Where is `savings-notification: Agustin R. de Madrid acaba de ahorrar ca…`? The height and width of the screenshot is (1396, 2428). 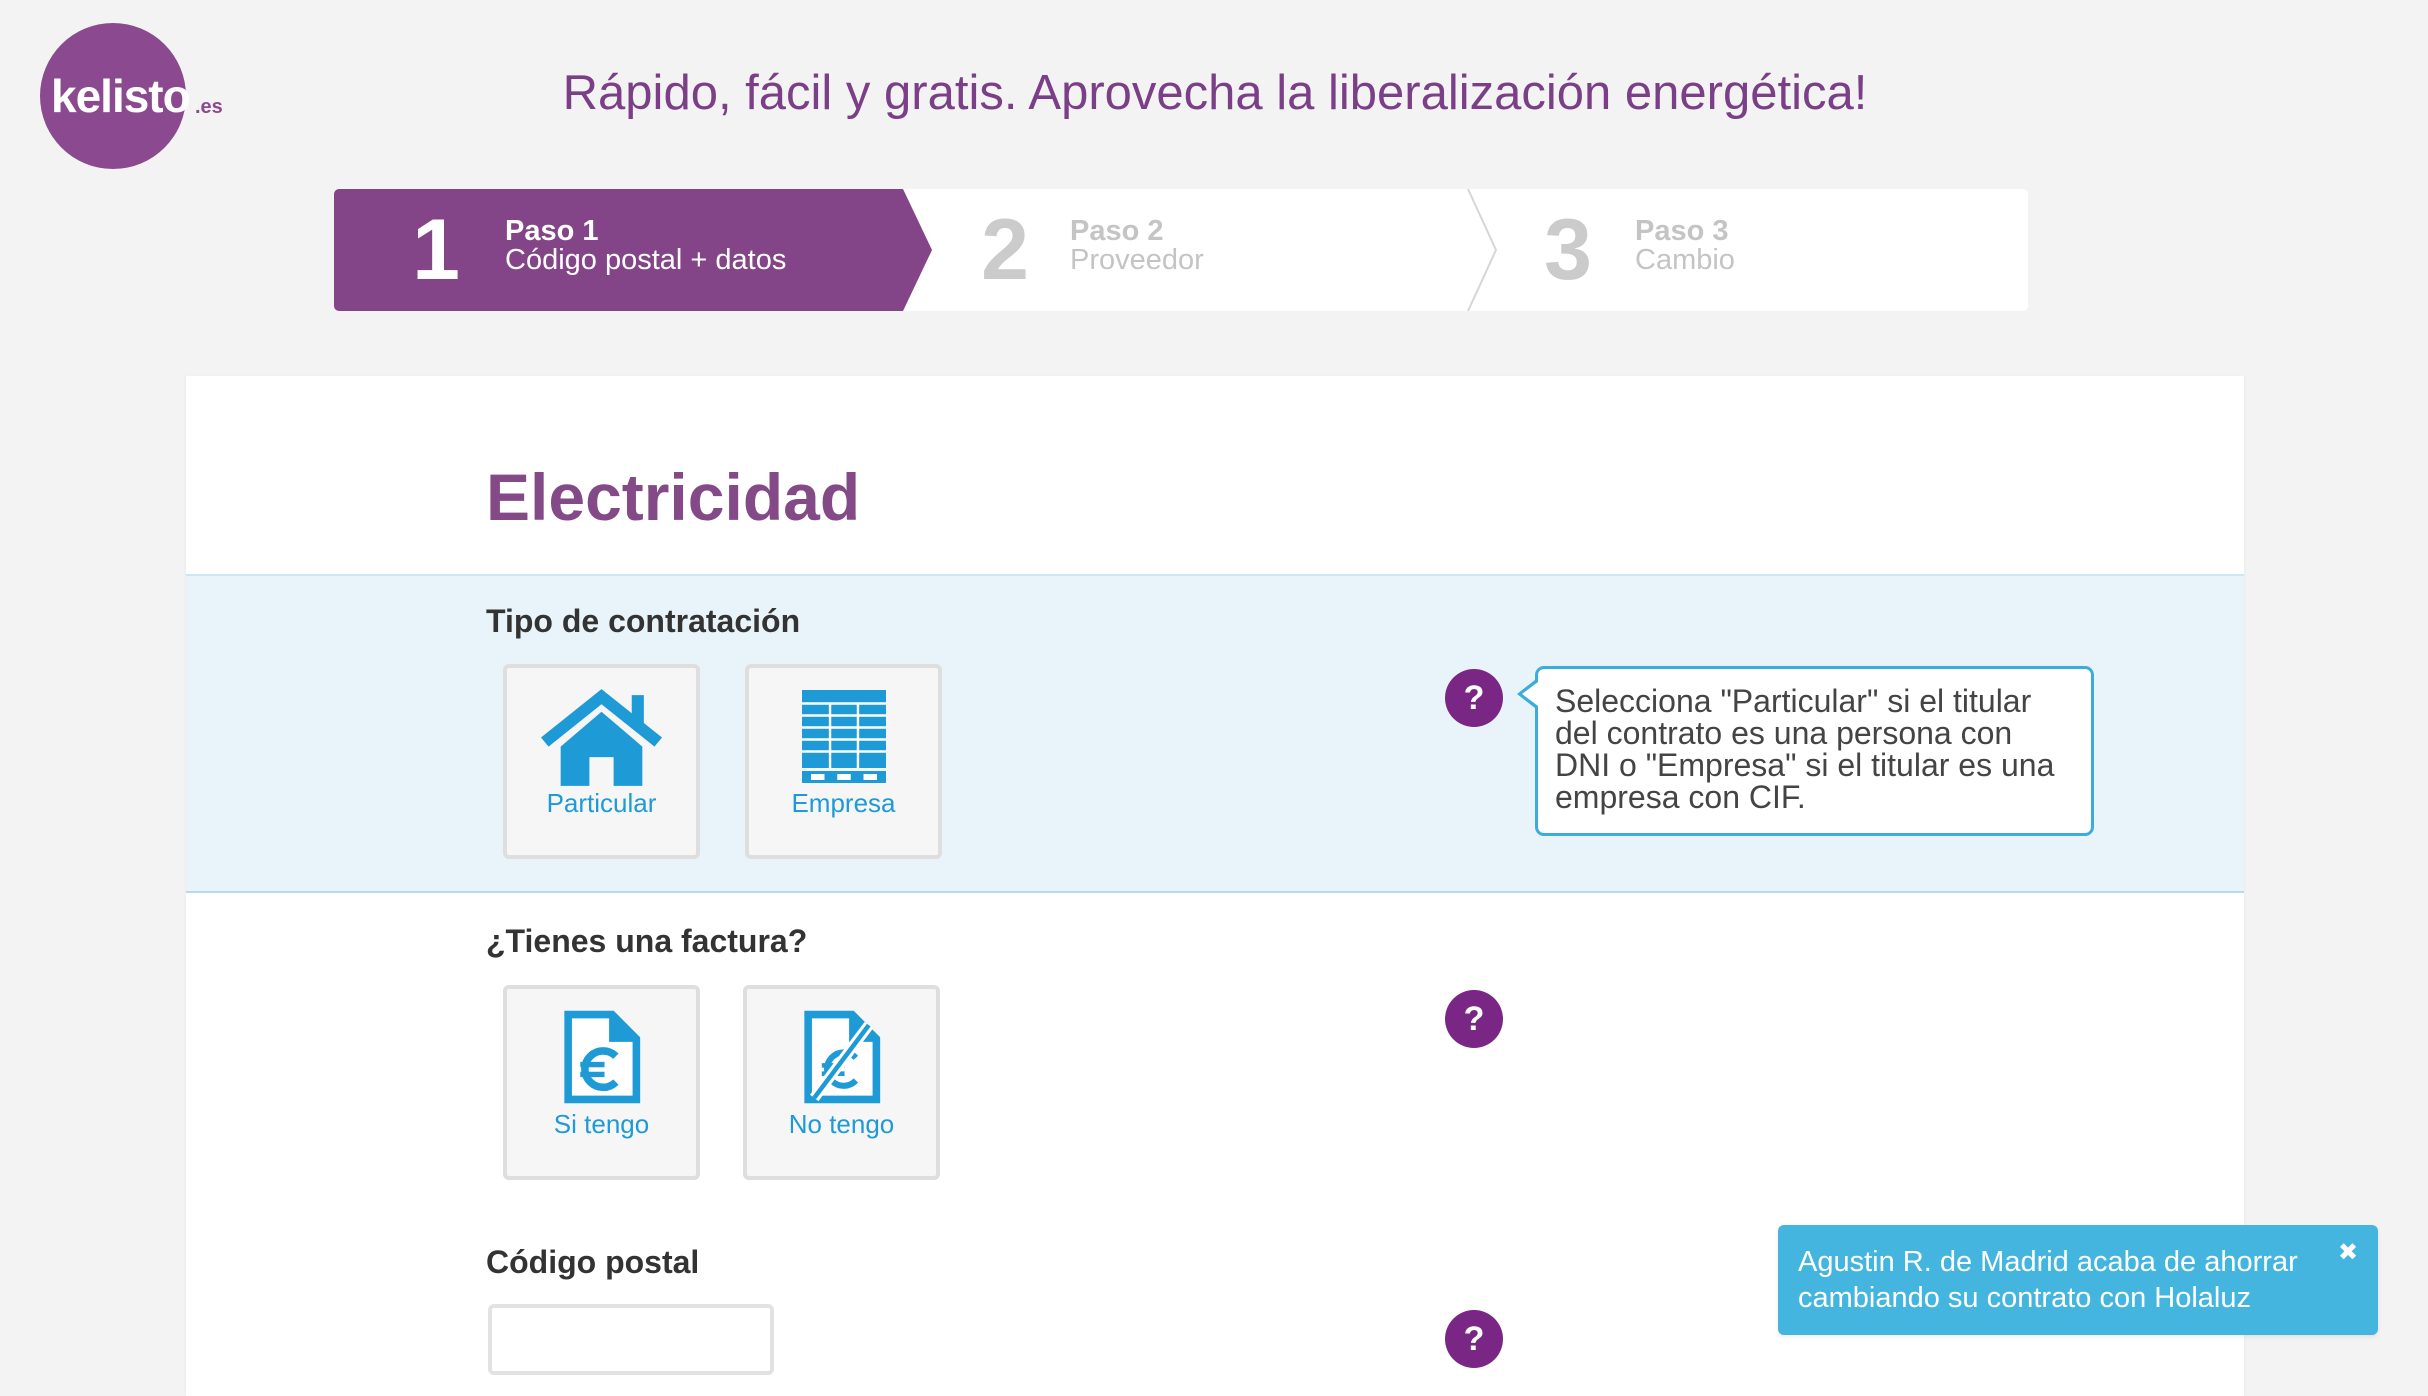 savings-notification: Agustin R. de Madrid acaba de ahorrar ca… is located at coordinates (2078, 1280).